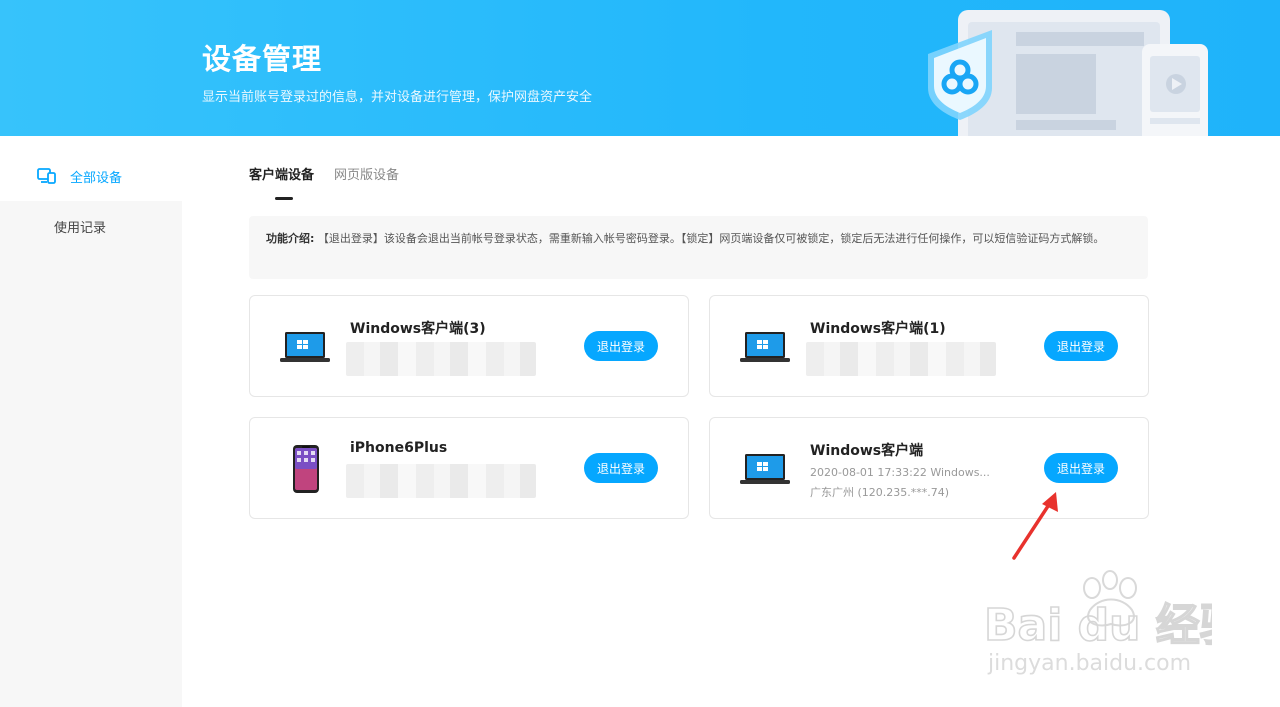  I want to click on notice-label: 功能介绍:, so click(290, 238).